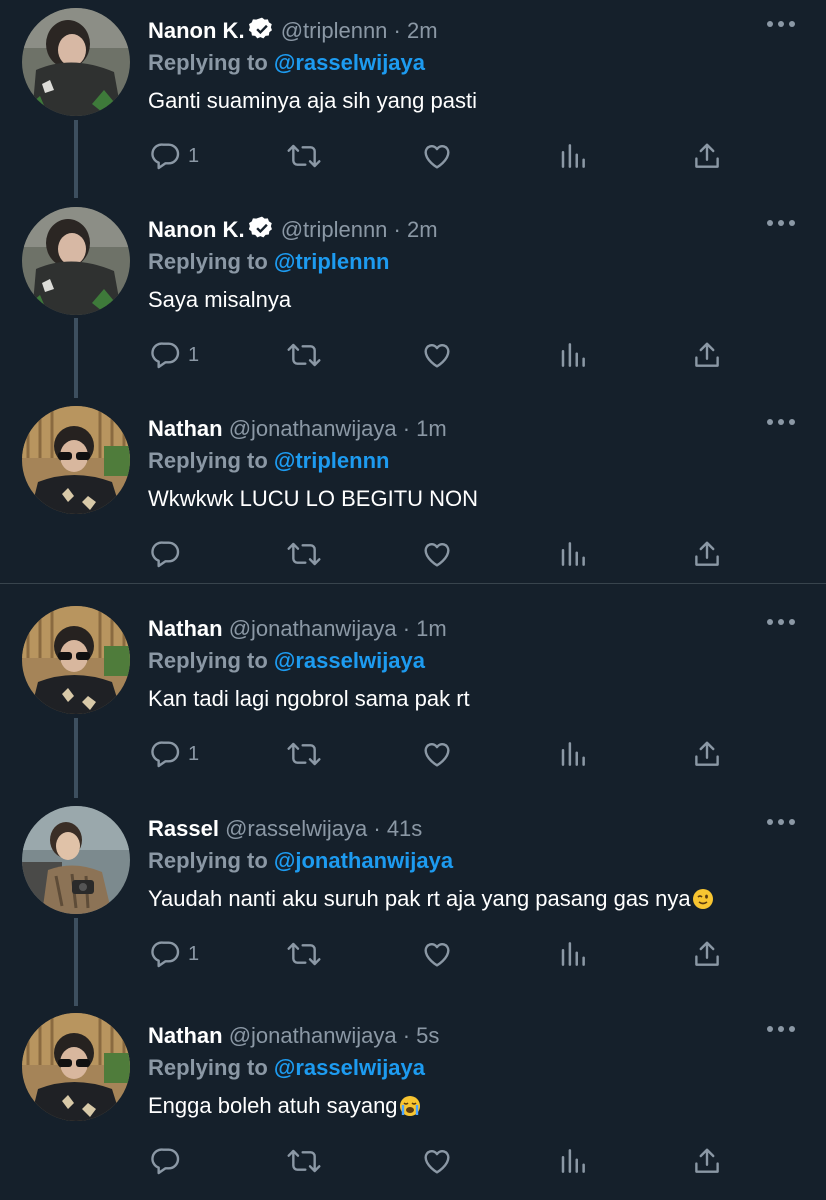  I want to click on display-name: Rassel, so click(183, 828).